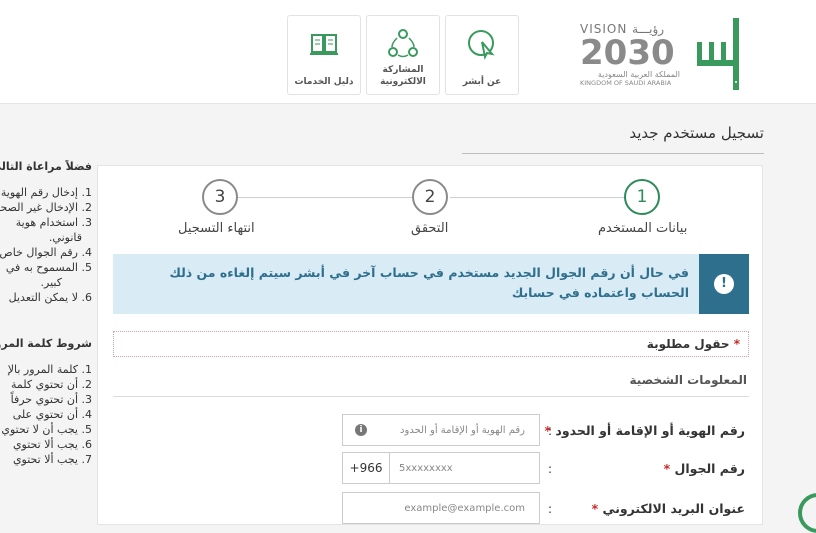 The width and height of the screenshot is (816, 533). I want to click on services-guide-tile: دليل الخدمات, so click(324, 55).